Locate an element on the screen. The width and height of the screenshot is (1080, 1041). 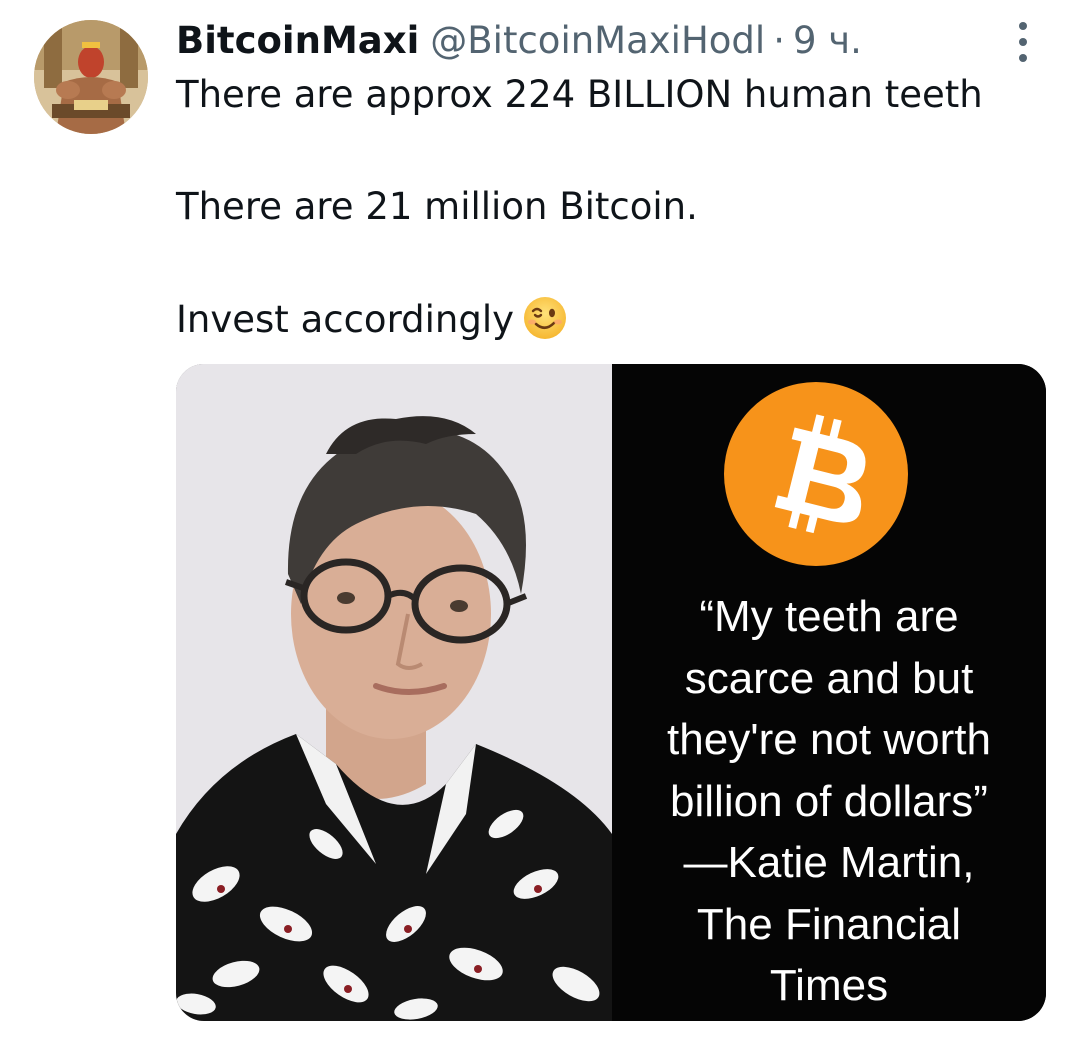
user-handle: @BitcoinMaxiHodl is located at coordinates (597, 40).